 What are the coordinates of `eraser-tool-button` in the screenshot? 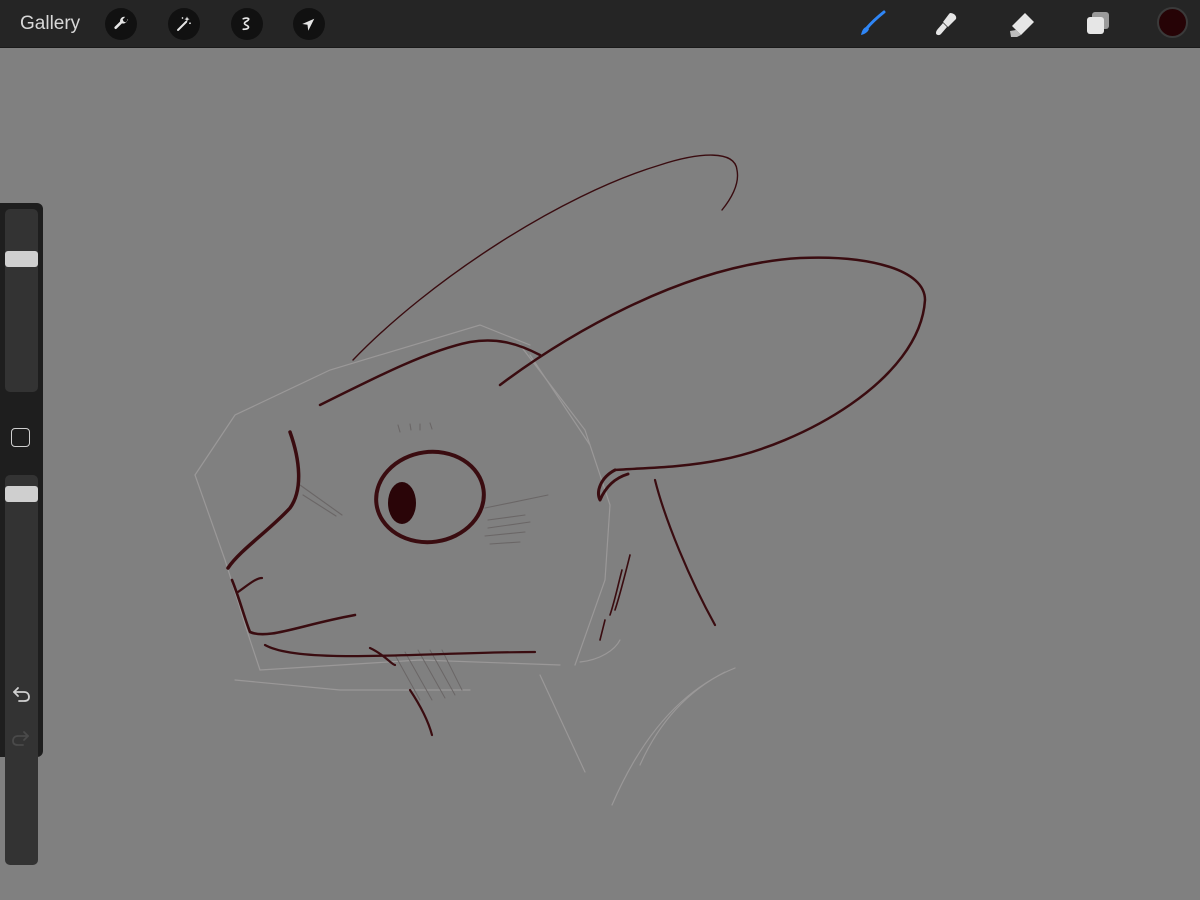 It's located at (1022, 24).